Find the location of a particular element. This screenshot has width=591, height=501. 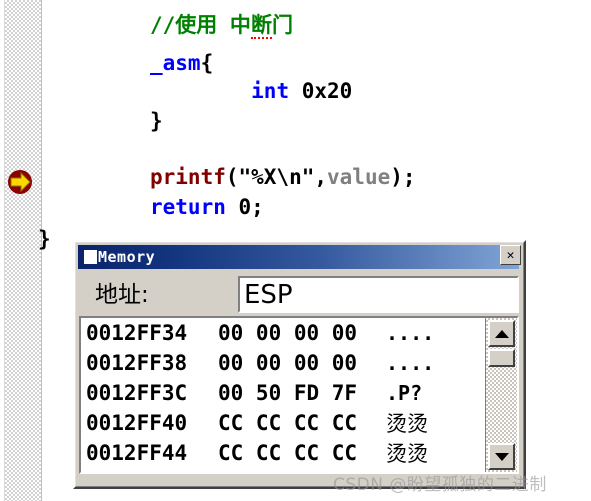

function-printf: printf is located at coordinates (188, 177).